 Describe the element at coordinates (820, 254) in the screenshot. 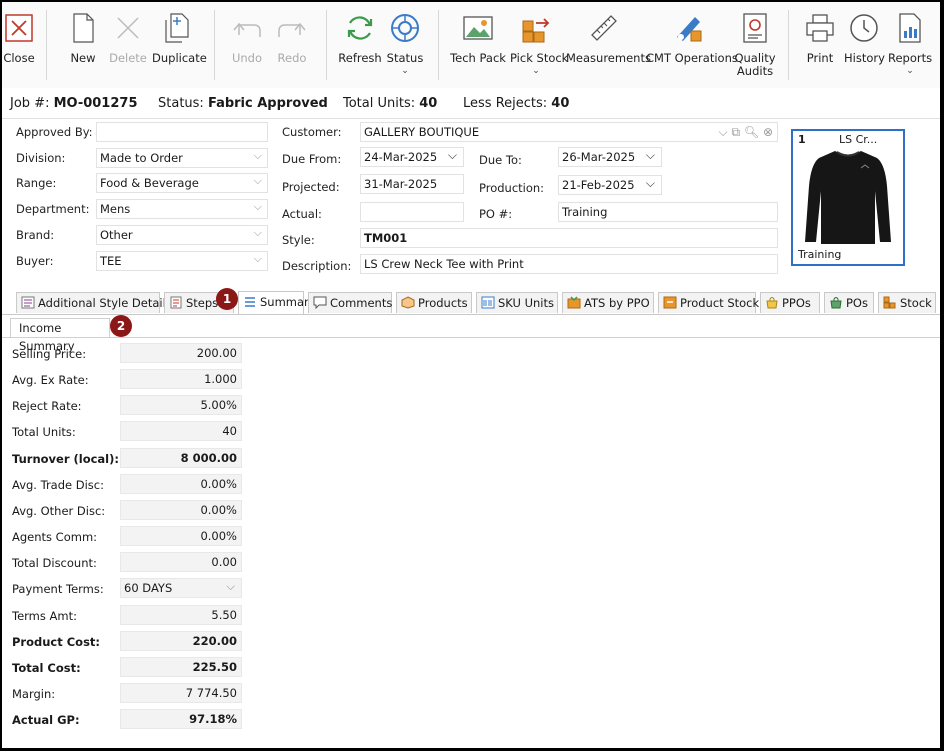

I see `image-caption: Training` at that location.